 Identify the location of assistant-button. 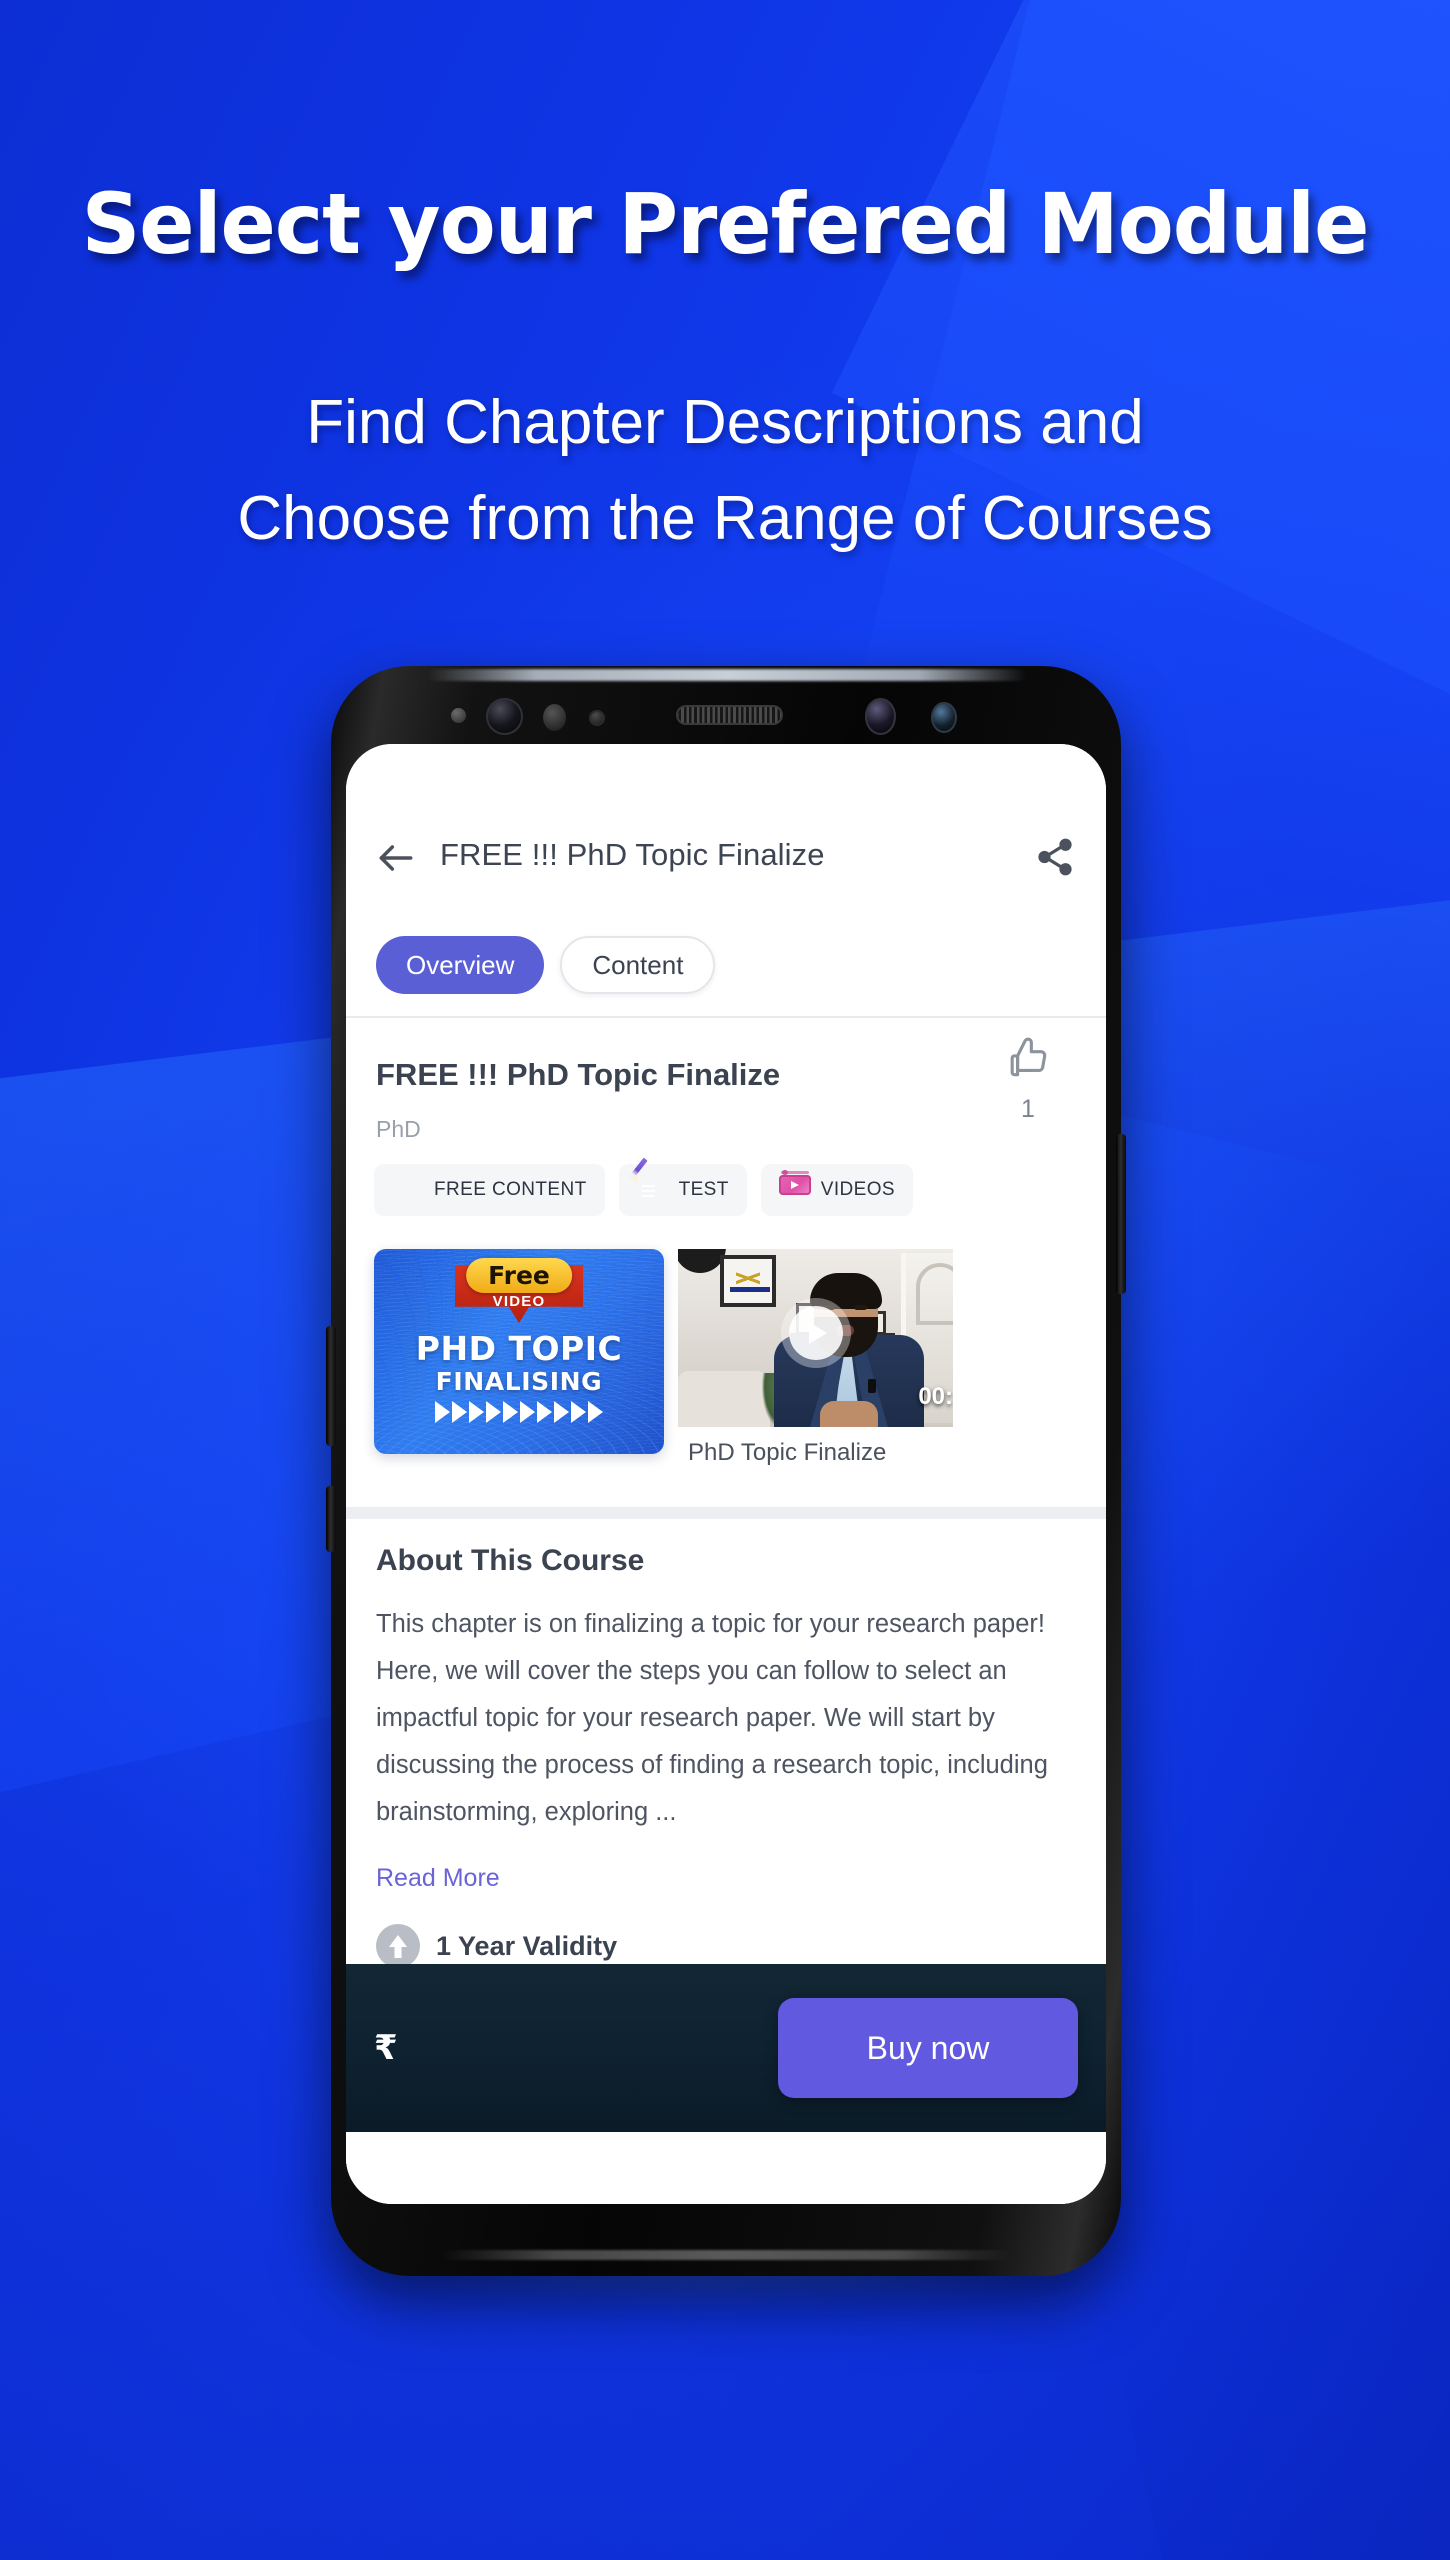
(331, 1519).